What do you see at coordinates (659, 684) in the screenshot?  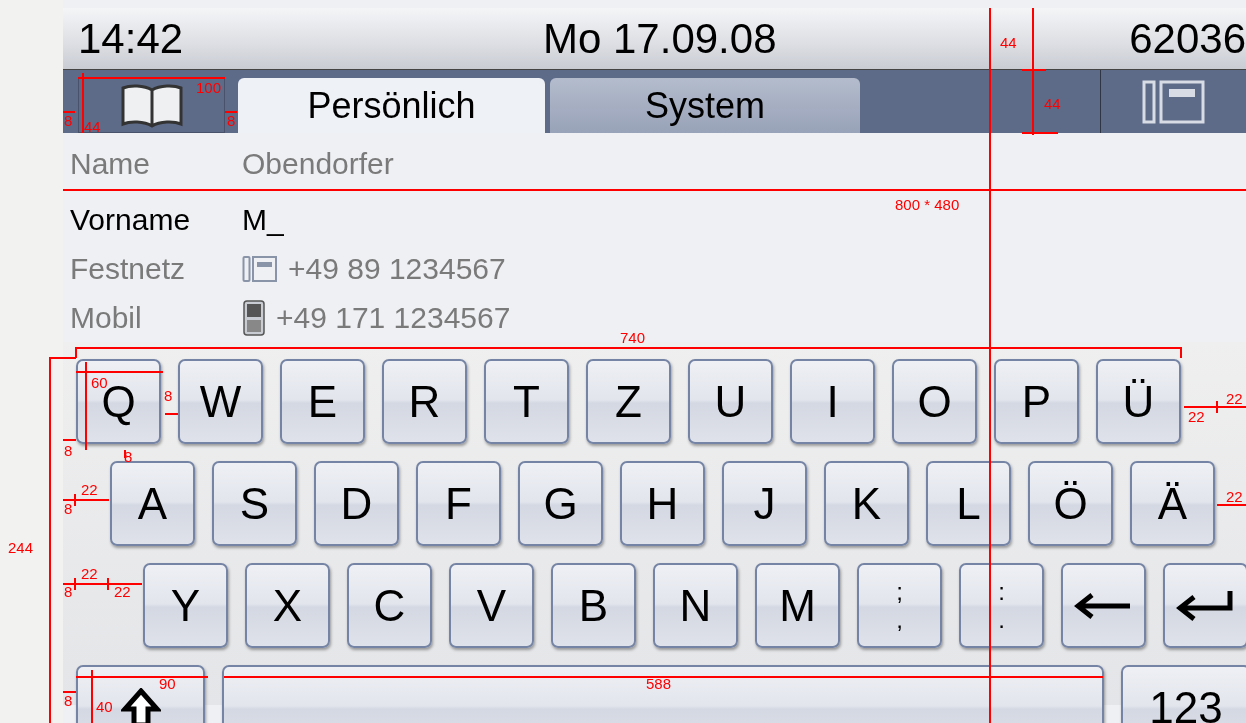 I see `dimension-label: 588` at bounding box center [659, 684].